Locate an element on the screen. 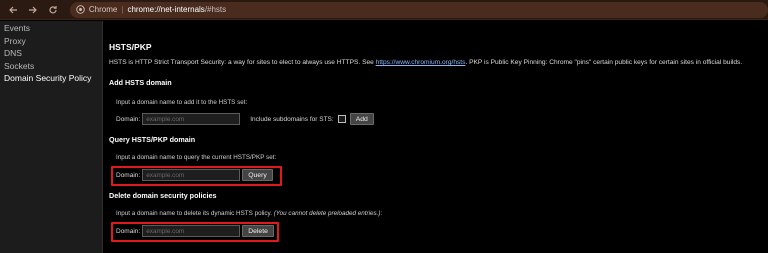  delete-button: Delete is located at coordinates (258, 231).